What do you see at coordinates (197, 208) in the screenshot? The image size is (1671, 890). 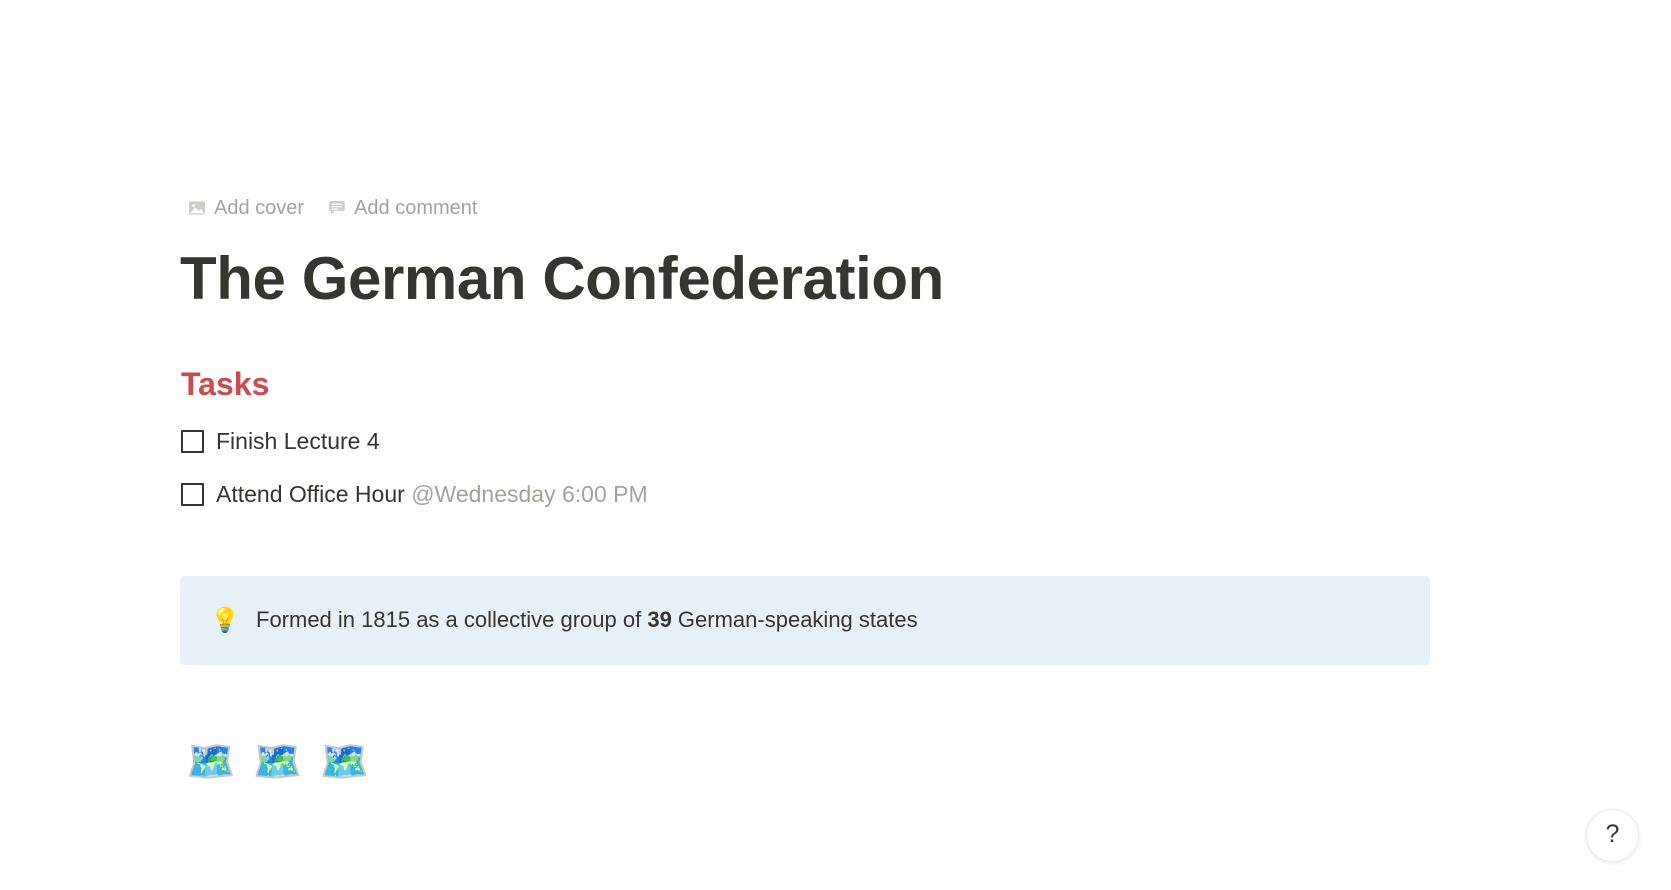 I see `image-icon` at bounding box center [197, 208].